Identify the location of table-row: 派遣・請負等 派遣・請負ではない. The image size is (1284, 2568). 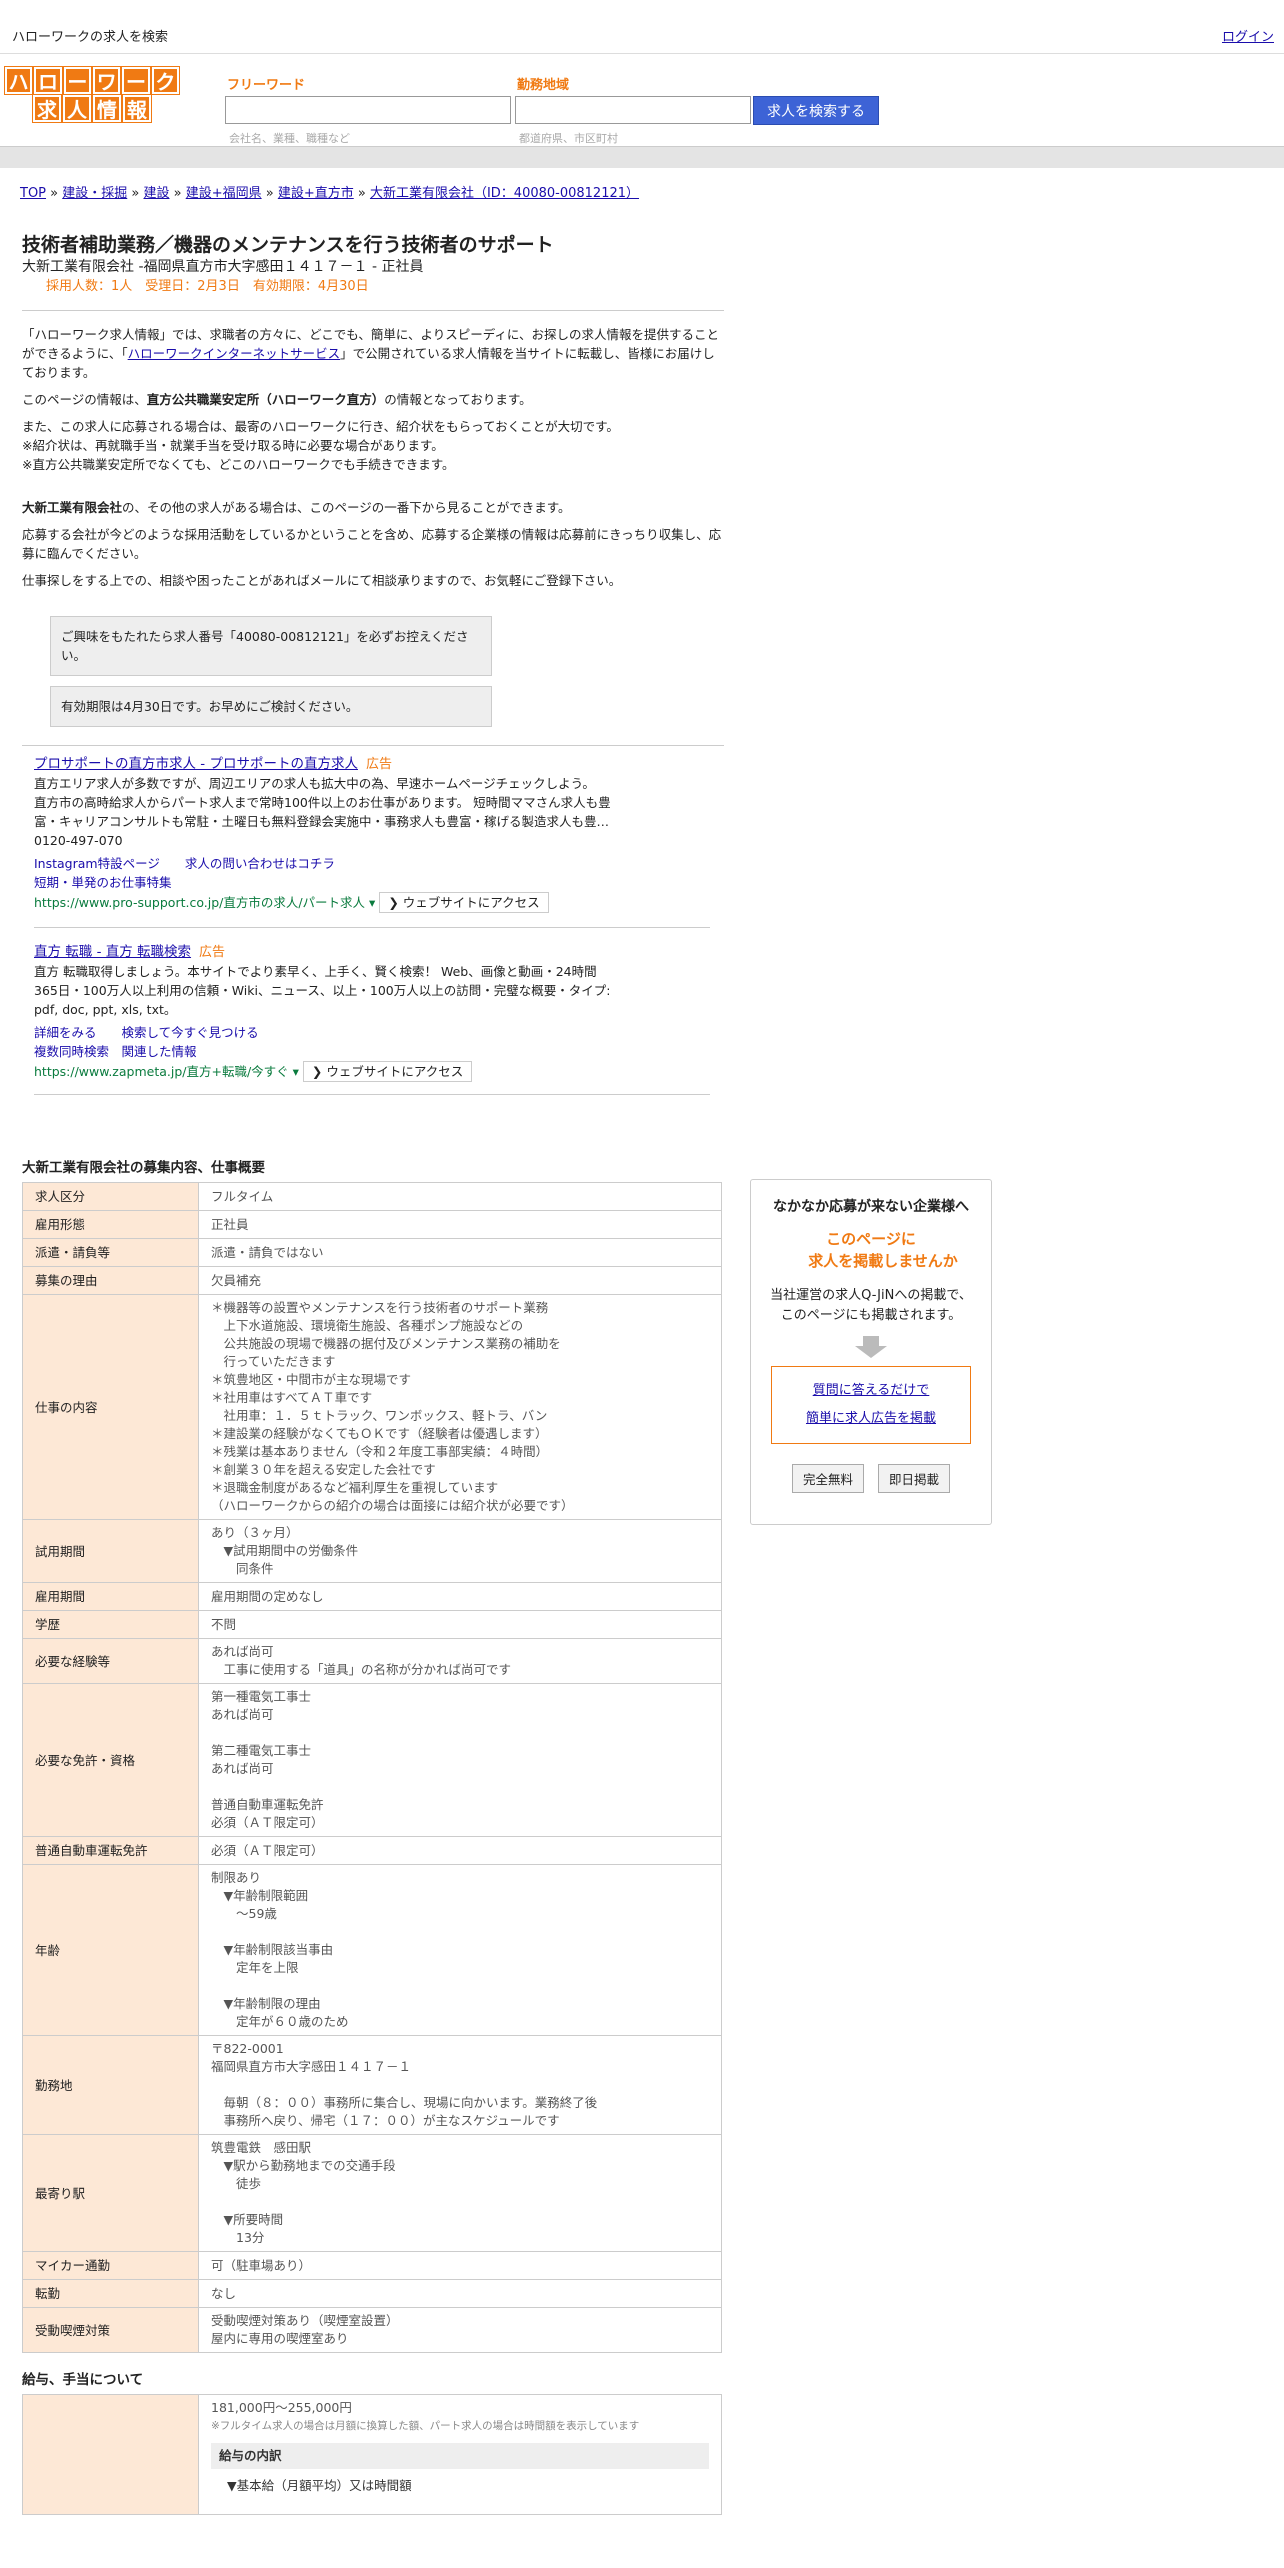
(372, 1252).